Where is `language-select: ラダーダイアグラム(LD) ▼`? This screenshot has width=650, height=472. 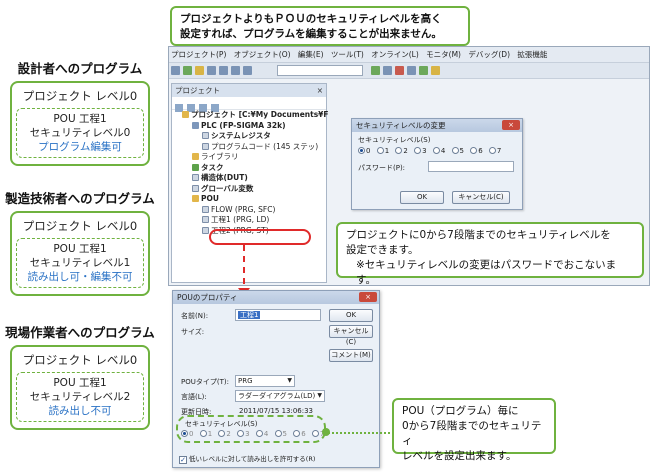 language-select: ラダーダイアグラム(LD) ▼ is located at coordinates (280, 396).